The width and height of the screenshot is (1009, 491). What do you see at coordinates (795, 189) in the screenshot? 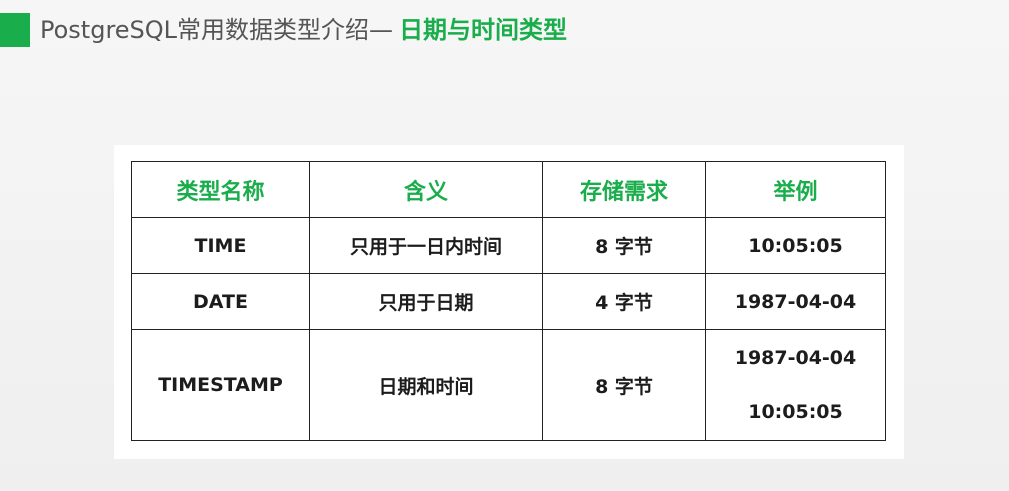
I see `header-example: 举例` at bounding box center [795, 189].